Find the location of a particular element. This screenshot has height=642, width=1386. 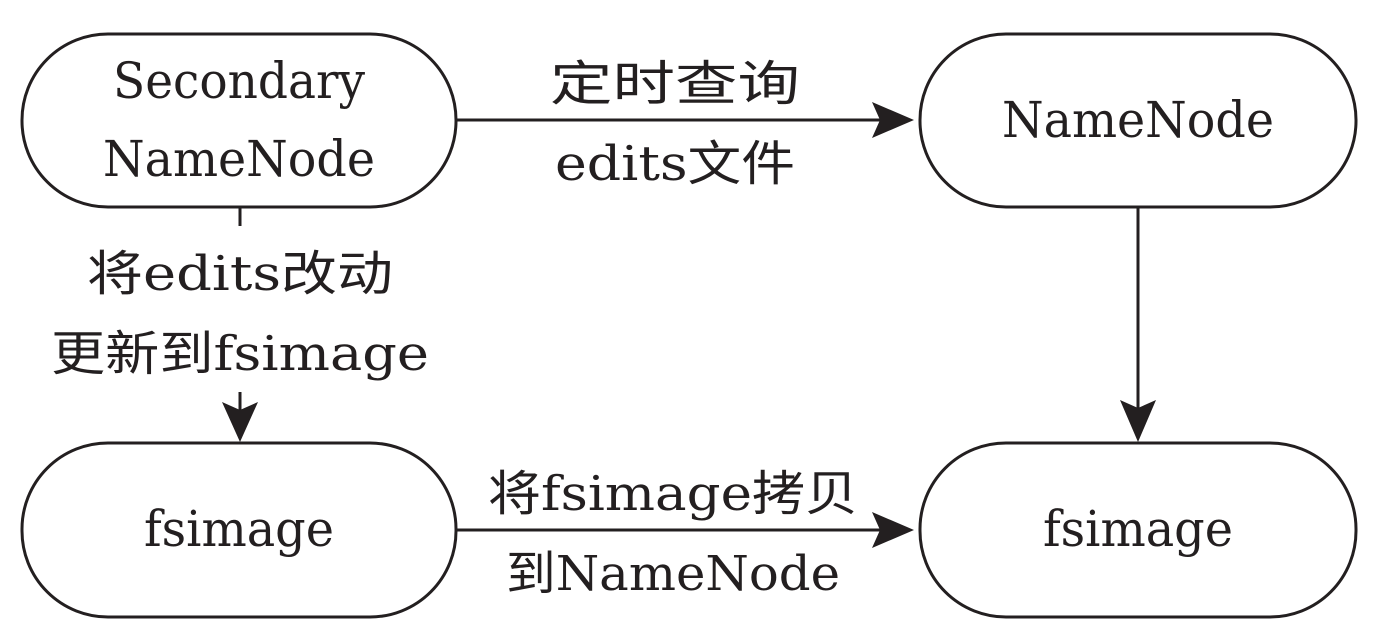

edge-query-edits-label-line1: 定时查询 is located at coordinates (675, 84).